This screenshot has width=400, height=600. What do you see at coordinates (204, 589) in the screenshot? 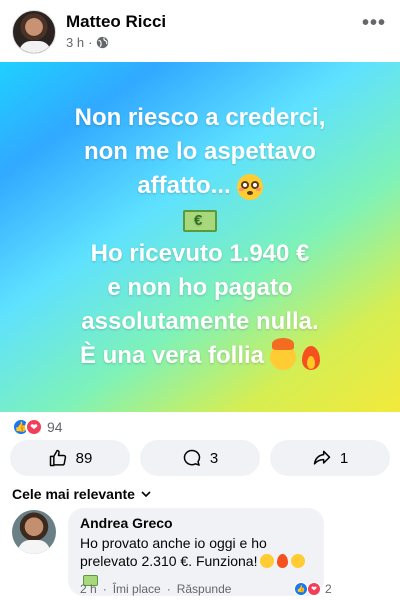
I see `comment-reply-button: Răspunde` at bounding box center [204, 589].